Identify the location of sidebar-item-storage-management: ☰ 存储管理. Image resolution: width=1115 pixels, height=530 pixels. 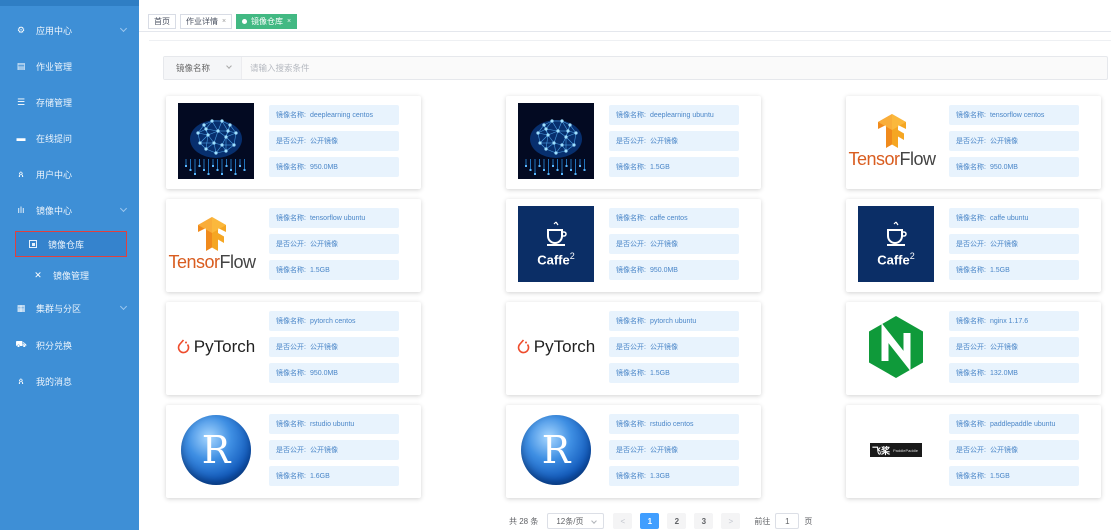
(69, 102).